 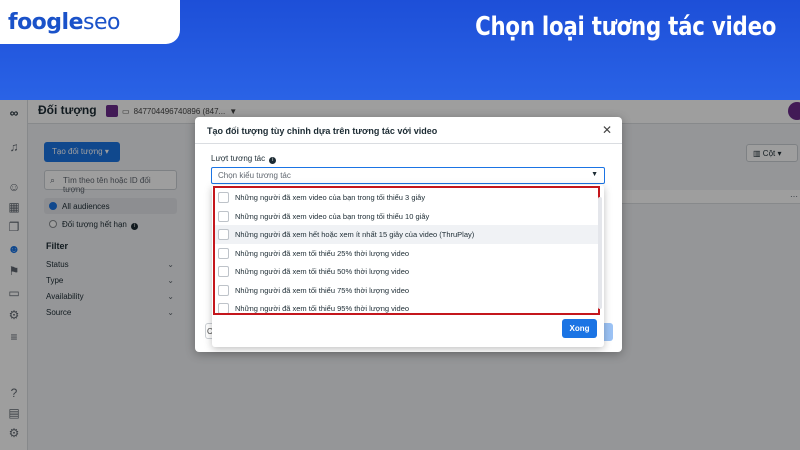 What do you see at coordinates (406, 250) in the screenshot?
I see `highlight-box` at bounding box center [406, 250].